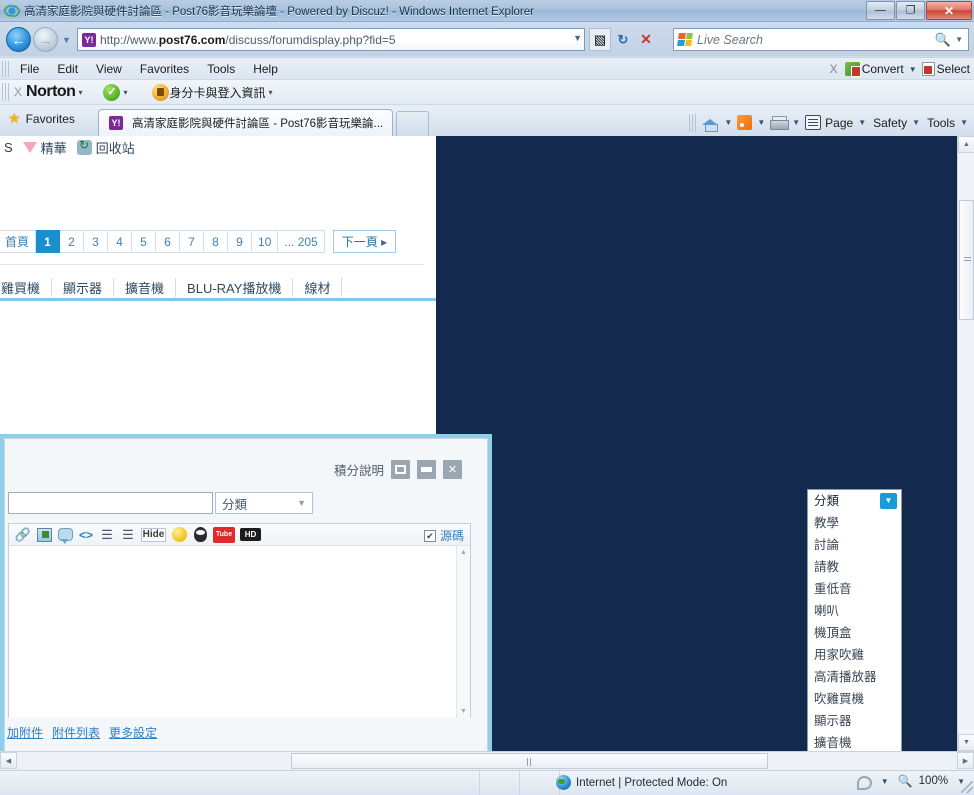 This screenshot has height=795, width=974. What do you see at coordinates (8, 760) in the screenshot?
I see `scroll-left-button: ◀` at bounding box center [8, 760].